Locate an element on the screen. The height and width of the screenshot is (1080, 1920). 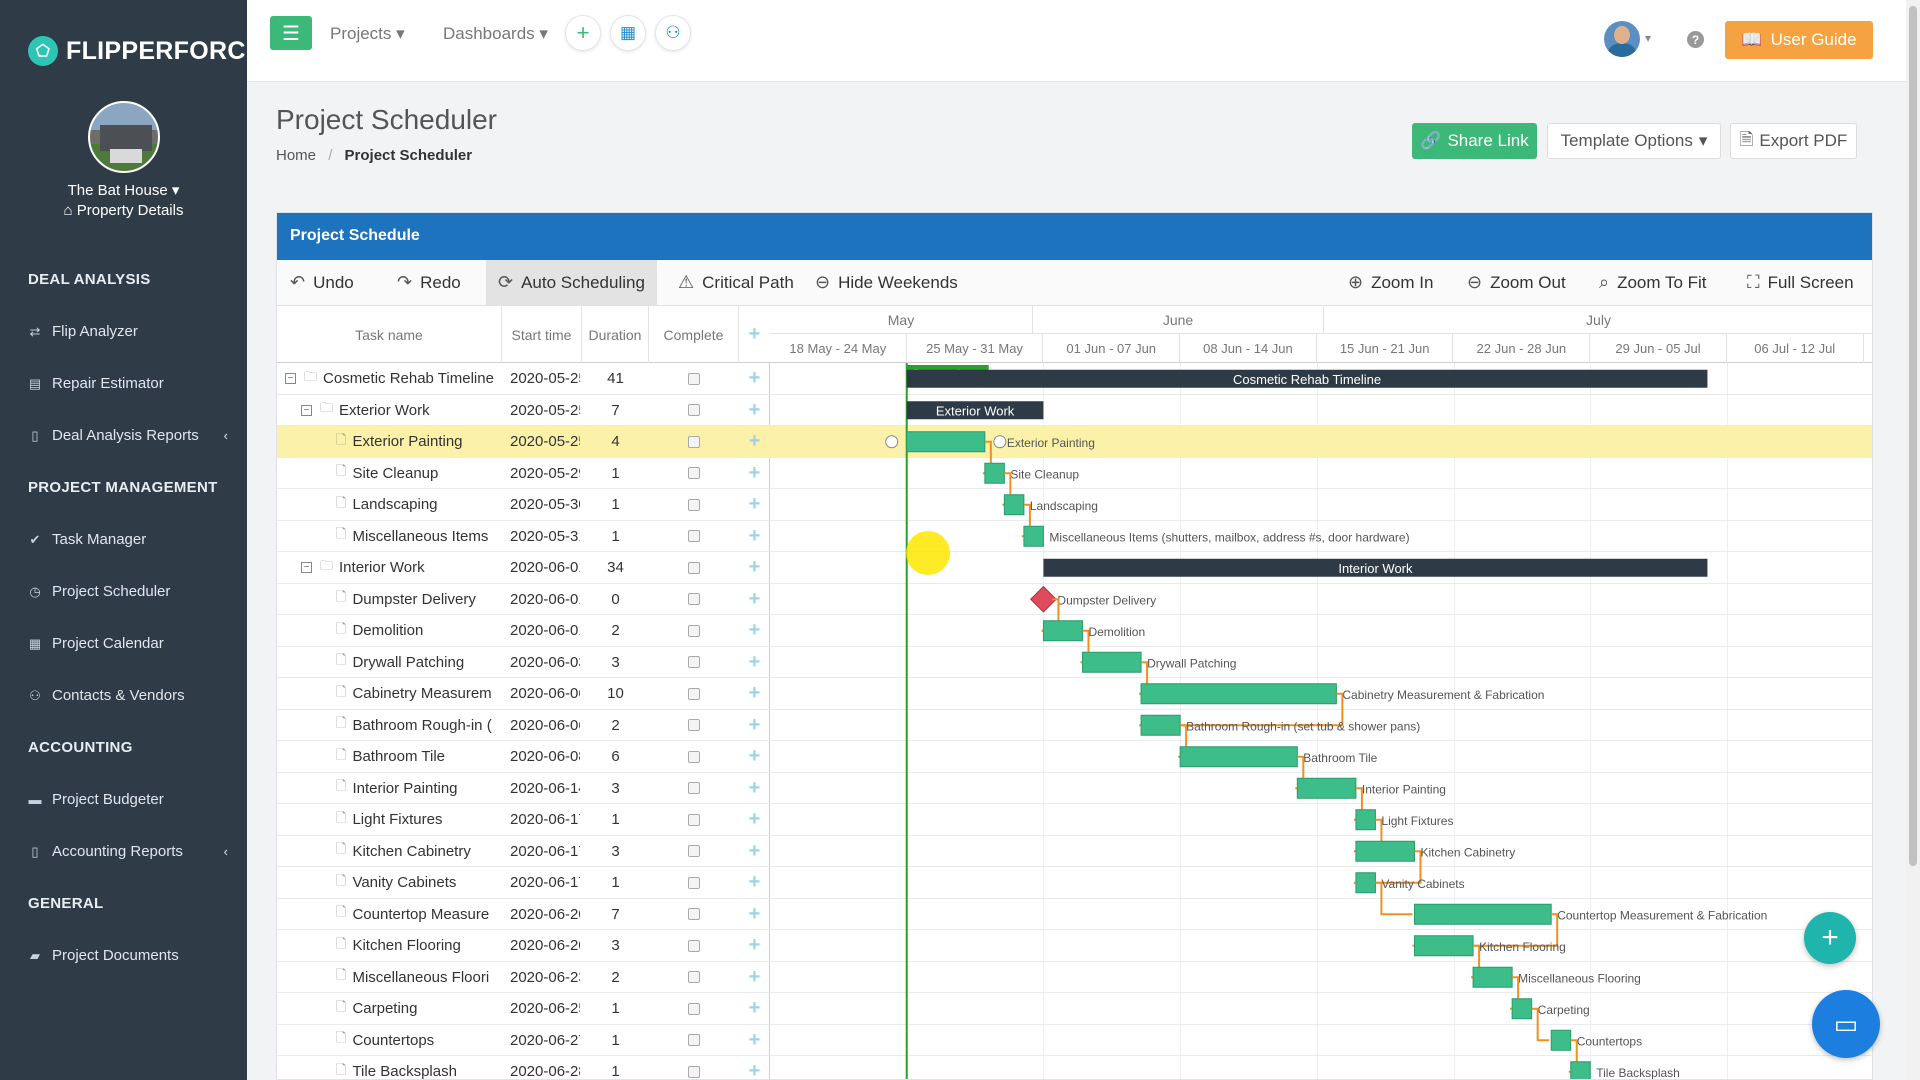
sidebar-item-contacts-vendors: ⚇ Contacts & Vendors is located at coordinates (128, 695).